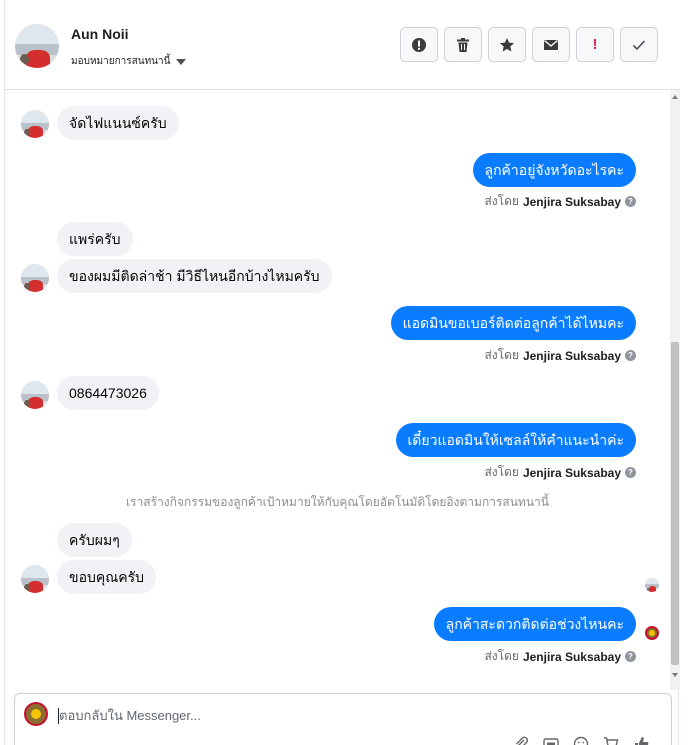  I want to click on star-icon, so click(507, 44).